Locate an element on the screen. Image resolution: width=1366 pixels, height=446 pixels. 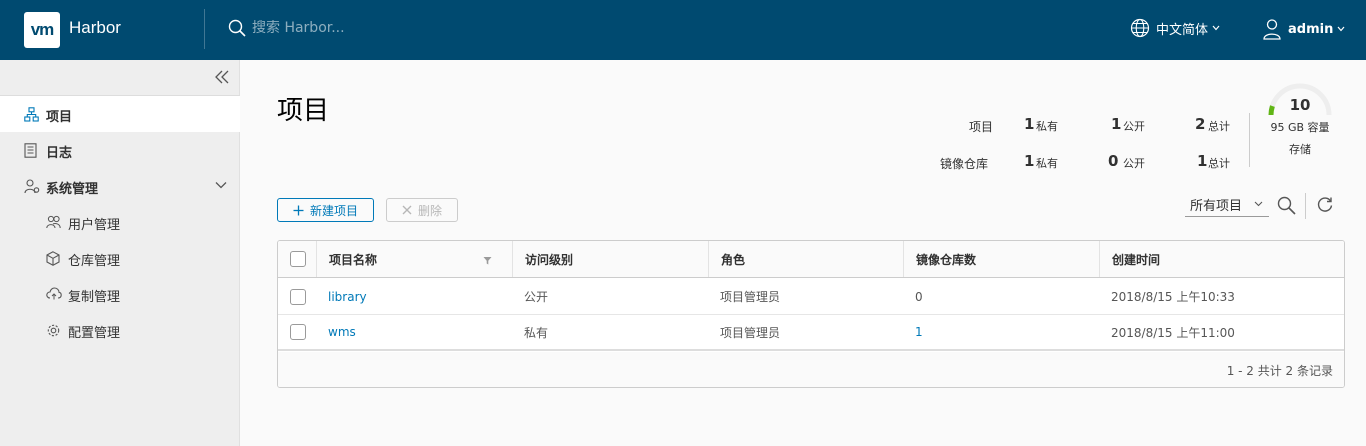
column-label: 访问级别 is located at coordinates (549, 259).